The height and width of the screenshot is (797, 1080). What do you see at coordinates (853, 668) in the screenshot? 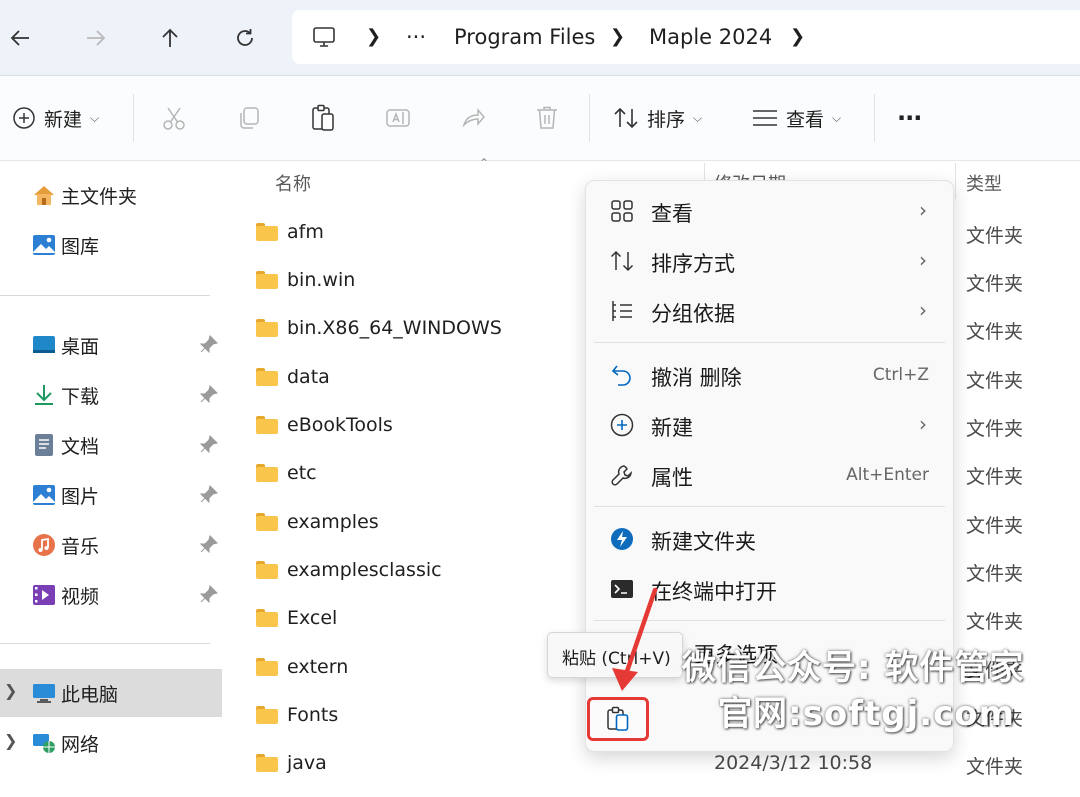
I see `watermark-wechat: 微信公众号: 软件管家` at bounding box center [853, 668].